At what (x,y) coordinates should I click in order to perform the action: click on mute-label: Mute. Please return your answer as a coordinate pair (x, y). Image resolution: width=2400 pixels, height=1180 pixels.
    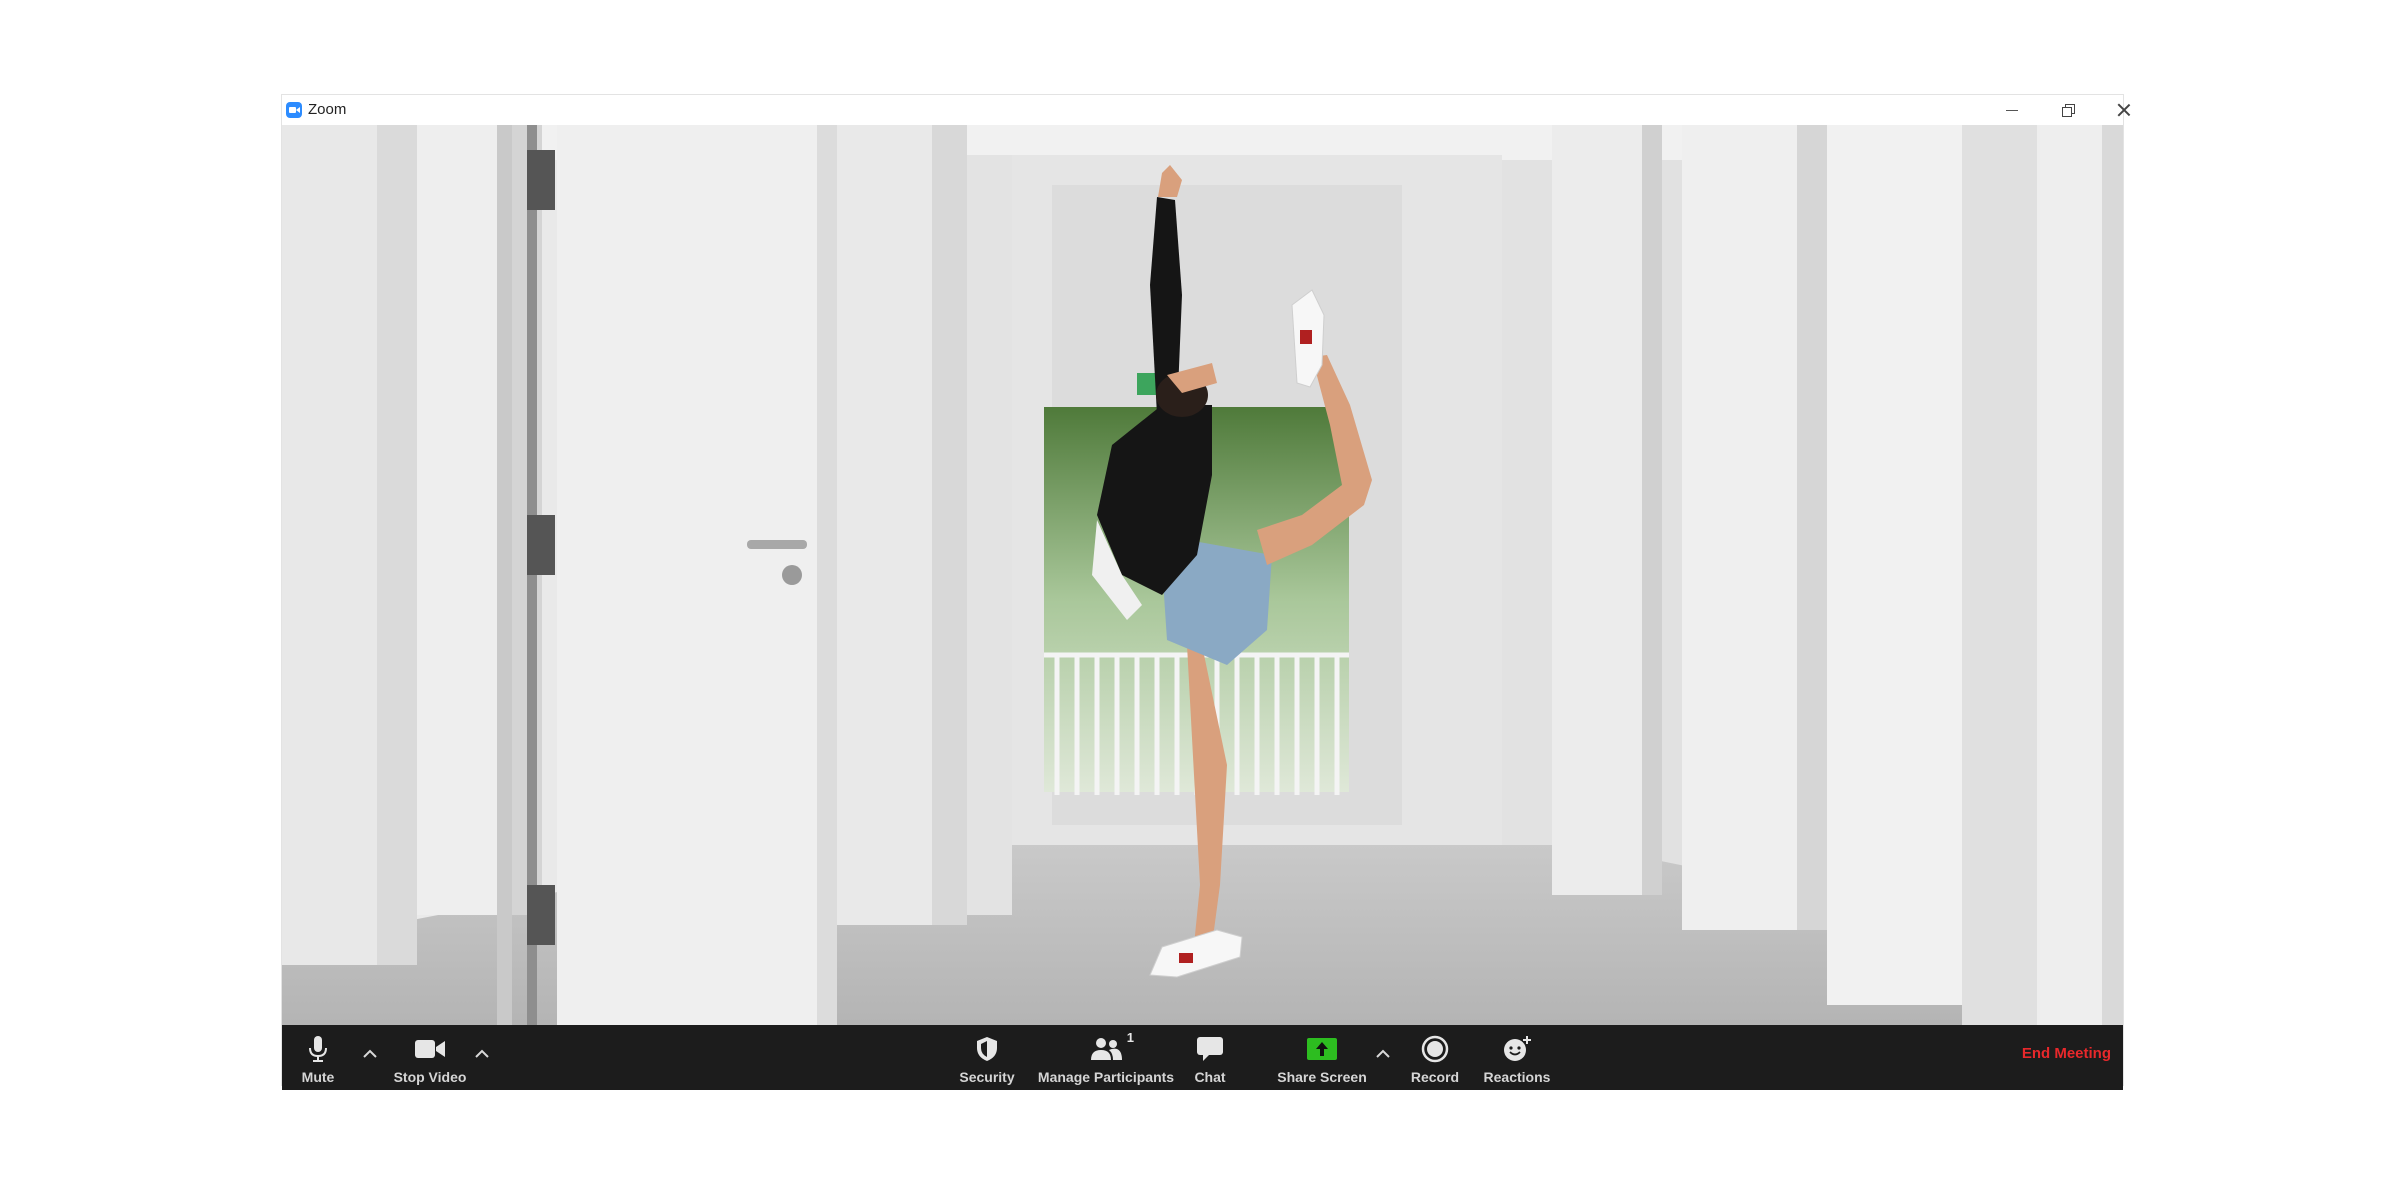
    Looking at the image, I should click on (318, 1077).